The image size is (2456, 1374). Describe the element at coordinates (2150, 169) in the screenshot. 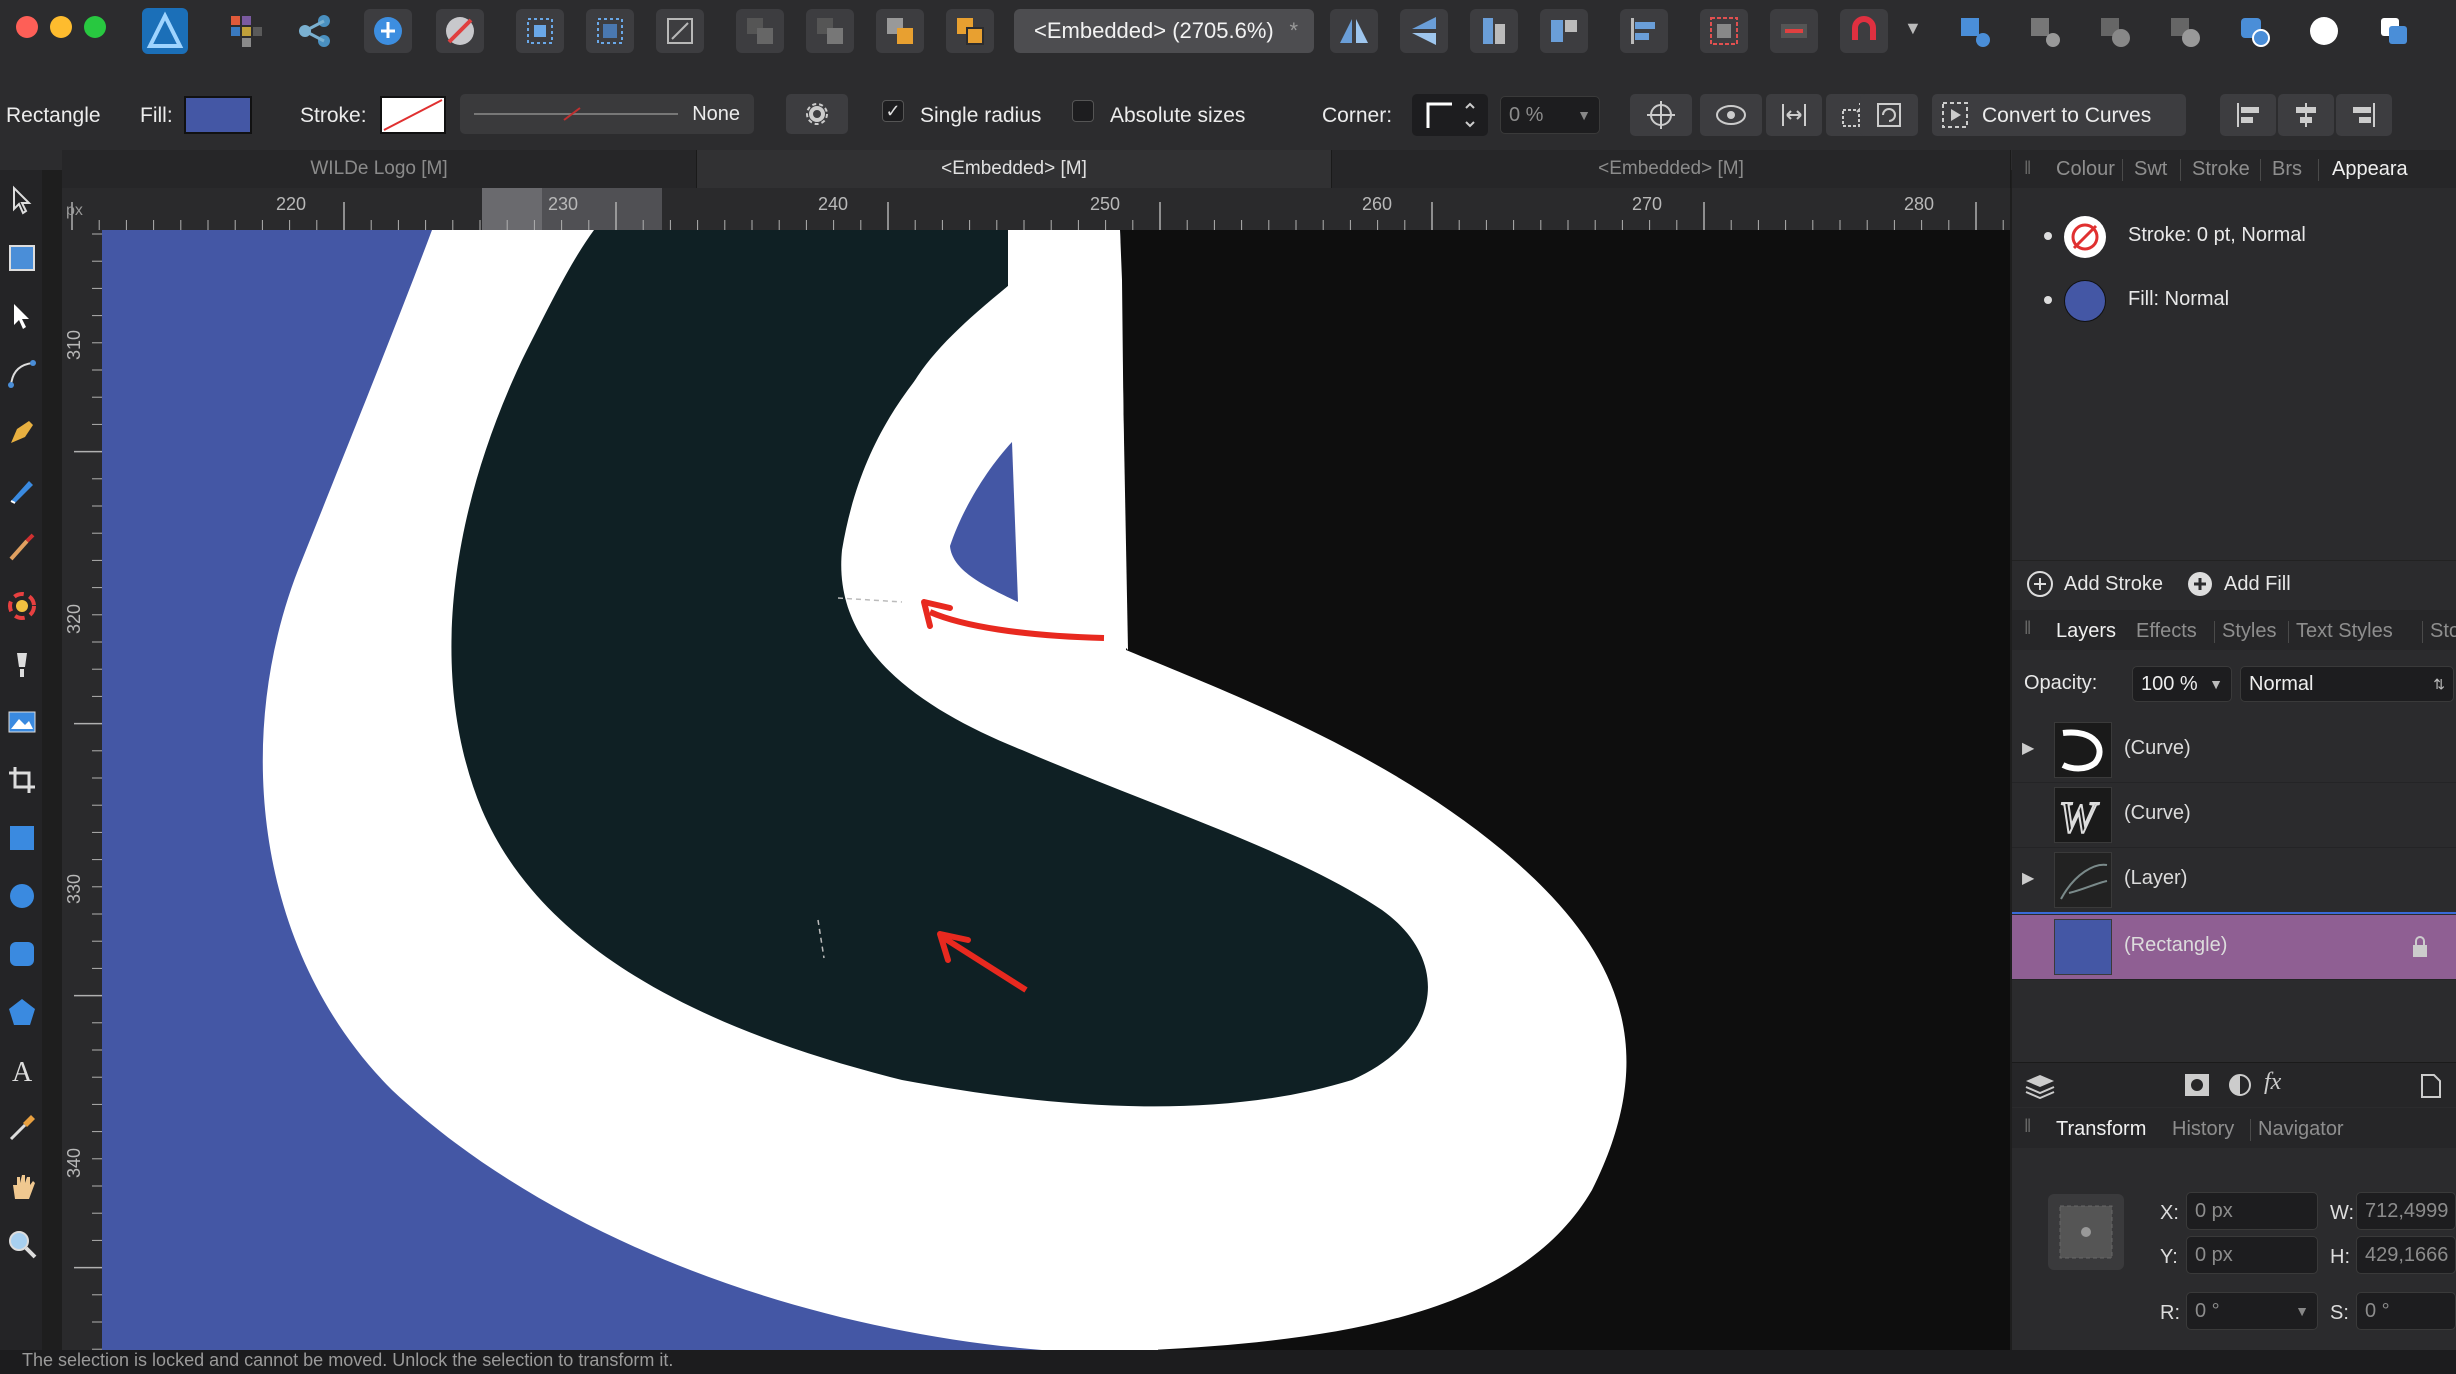

I see `tab-swatches: Swt` at that location.